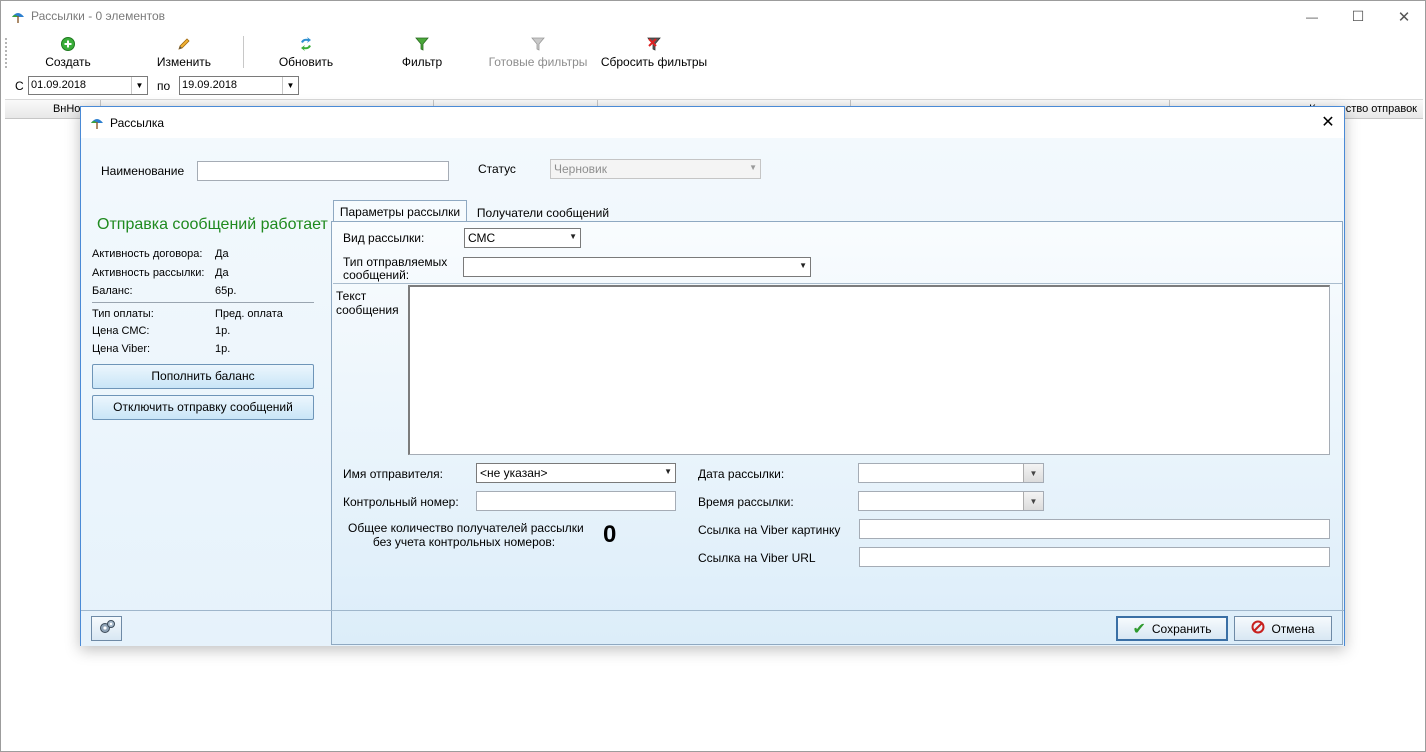 The width and height of the screenshot is (1426, 752). I want to click on status-value: Черновик, so click(580, 169).